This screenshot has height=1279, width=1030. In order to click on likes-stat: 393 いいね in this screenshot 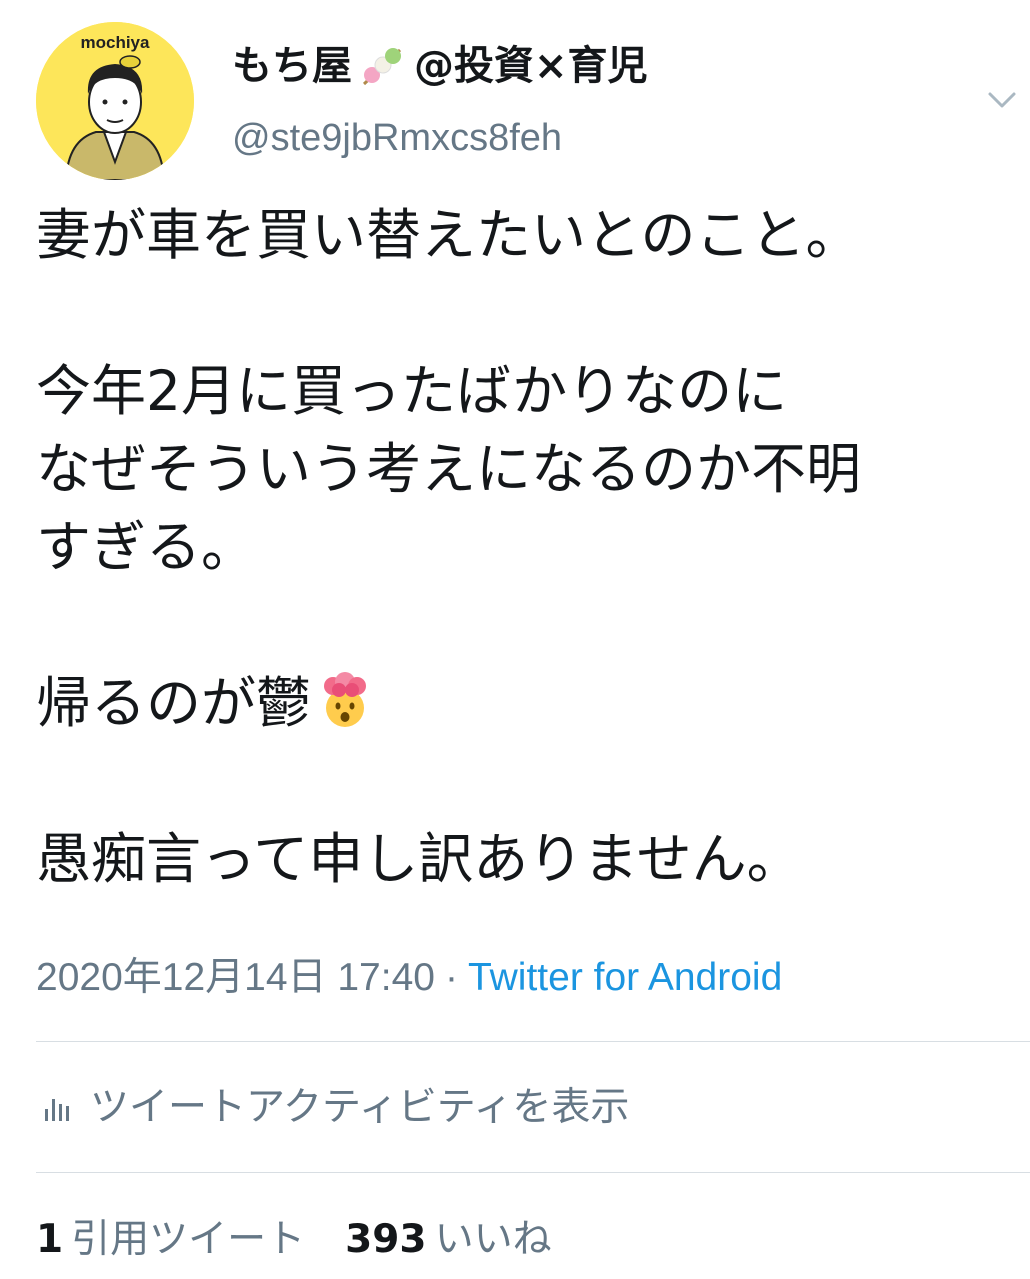, I will do `click(448, 1239)`.